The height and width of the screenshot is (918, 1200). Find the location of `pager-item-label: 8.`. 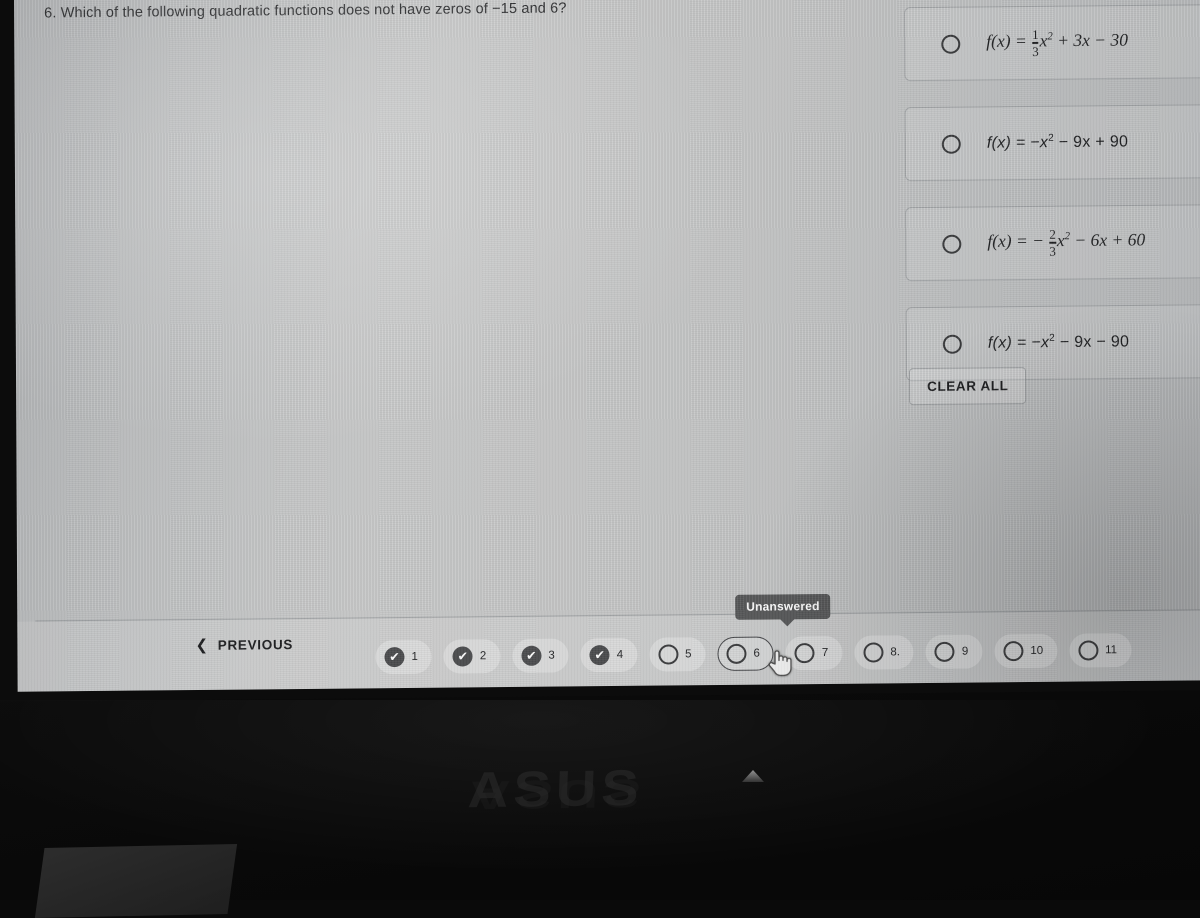

pager-item-label: 8. is located at coordinates (895, 652).